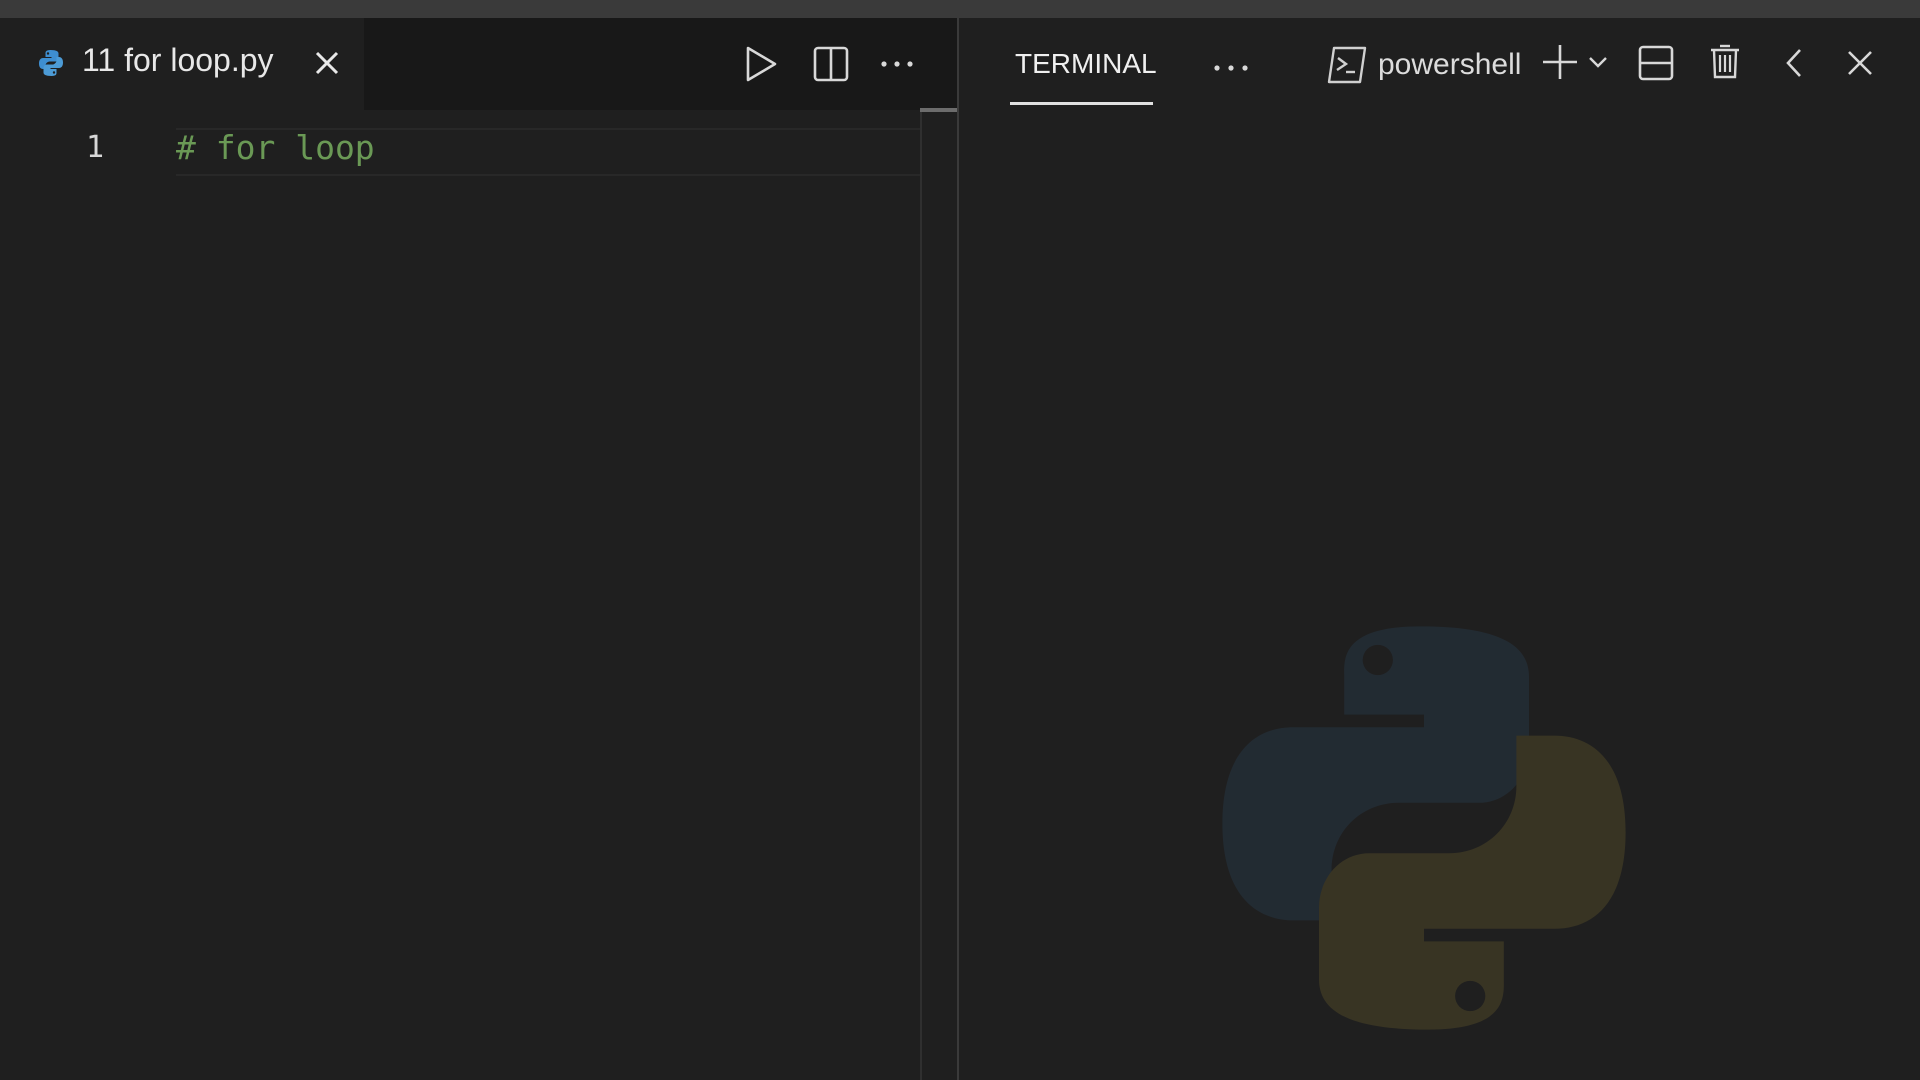 This screenshot has height=1080, width=1920. Describe the element at coordinates (1424, 828) in the screenshot. I see `python-logo-watermark` at that location.